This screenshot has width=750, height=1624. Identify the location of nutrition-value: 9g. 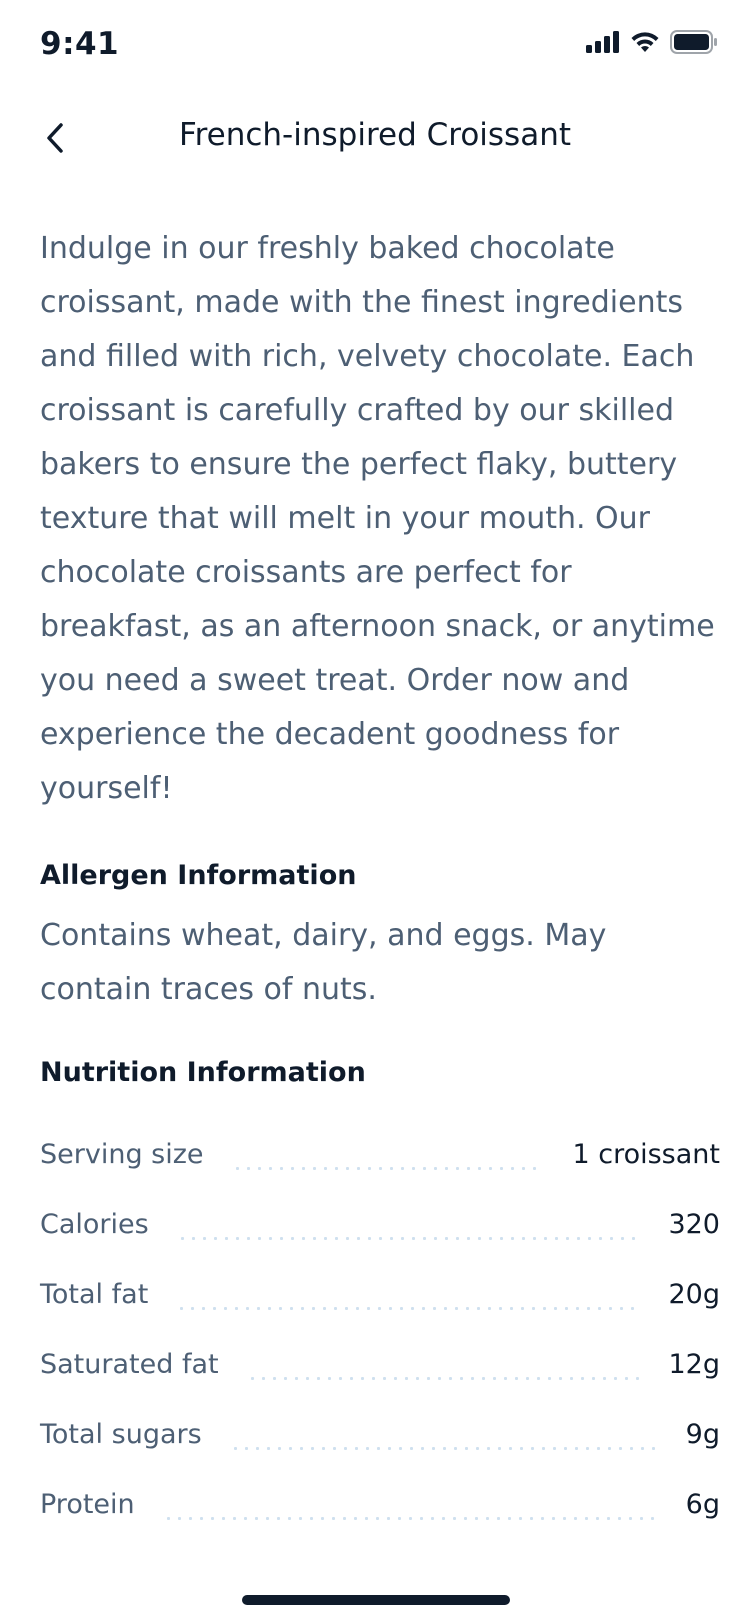
(702, 1434).